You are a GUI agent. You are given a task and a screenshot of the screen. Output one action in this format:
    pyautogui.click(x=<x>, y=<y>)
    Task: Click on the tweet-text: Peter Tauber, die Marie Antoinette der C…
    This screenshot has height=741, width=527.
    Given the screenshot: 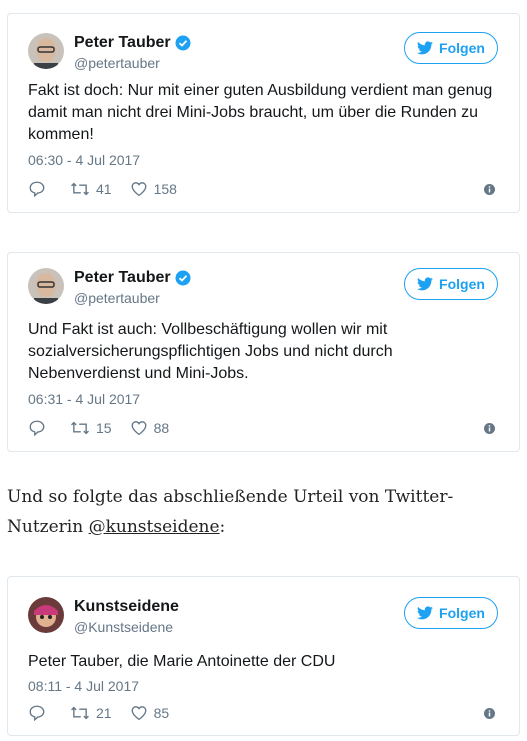 What is the action you would take?
    pyautogui.click(x=182, y=661)
    